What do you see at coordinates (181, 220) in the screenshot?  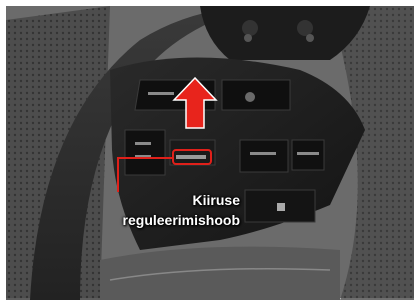 I see `callout-line-2: reguleerimishoob` at bounding box center [181, 220].